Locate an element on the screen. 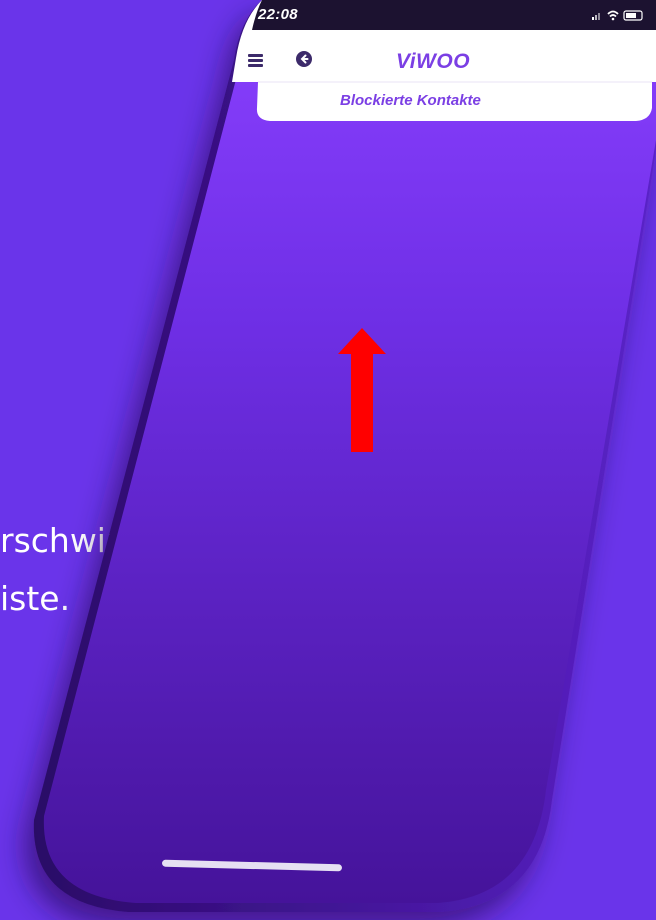 This screenshot has width=656, height=920. status-time: 22:08 is located at coordinates (278, 14).